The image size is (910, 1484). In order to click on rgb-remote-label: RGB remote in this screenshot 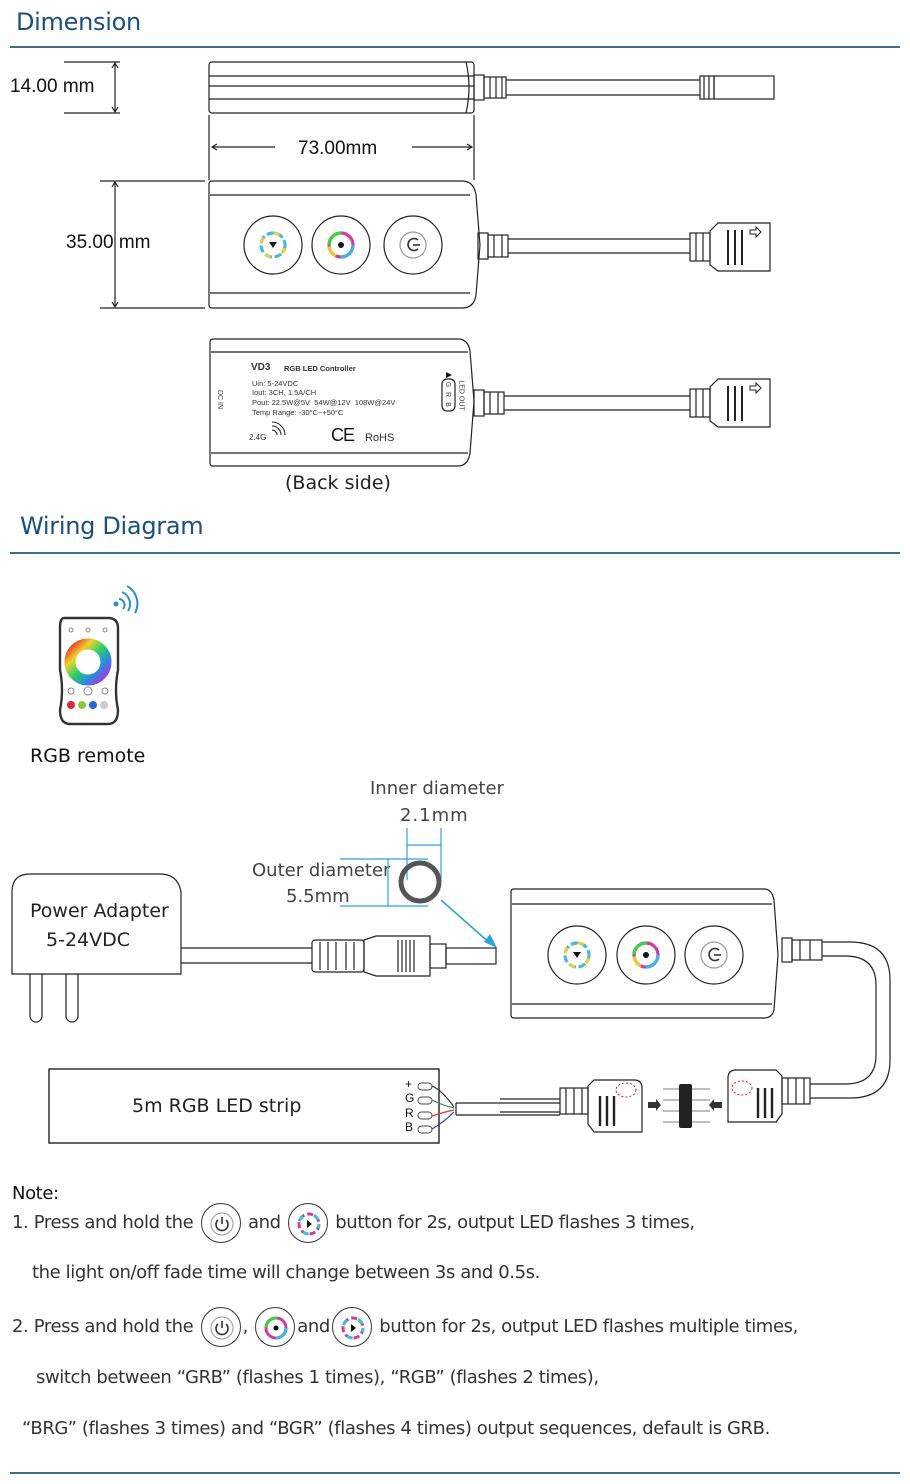, I will do `click(88, 756)`.